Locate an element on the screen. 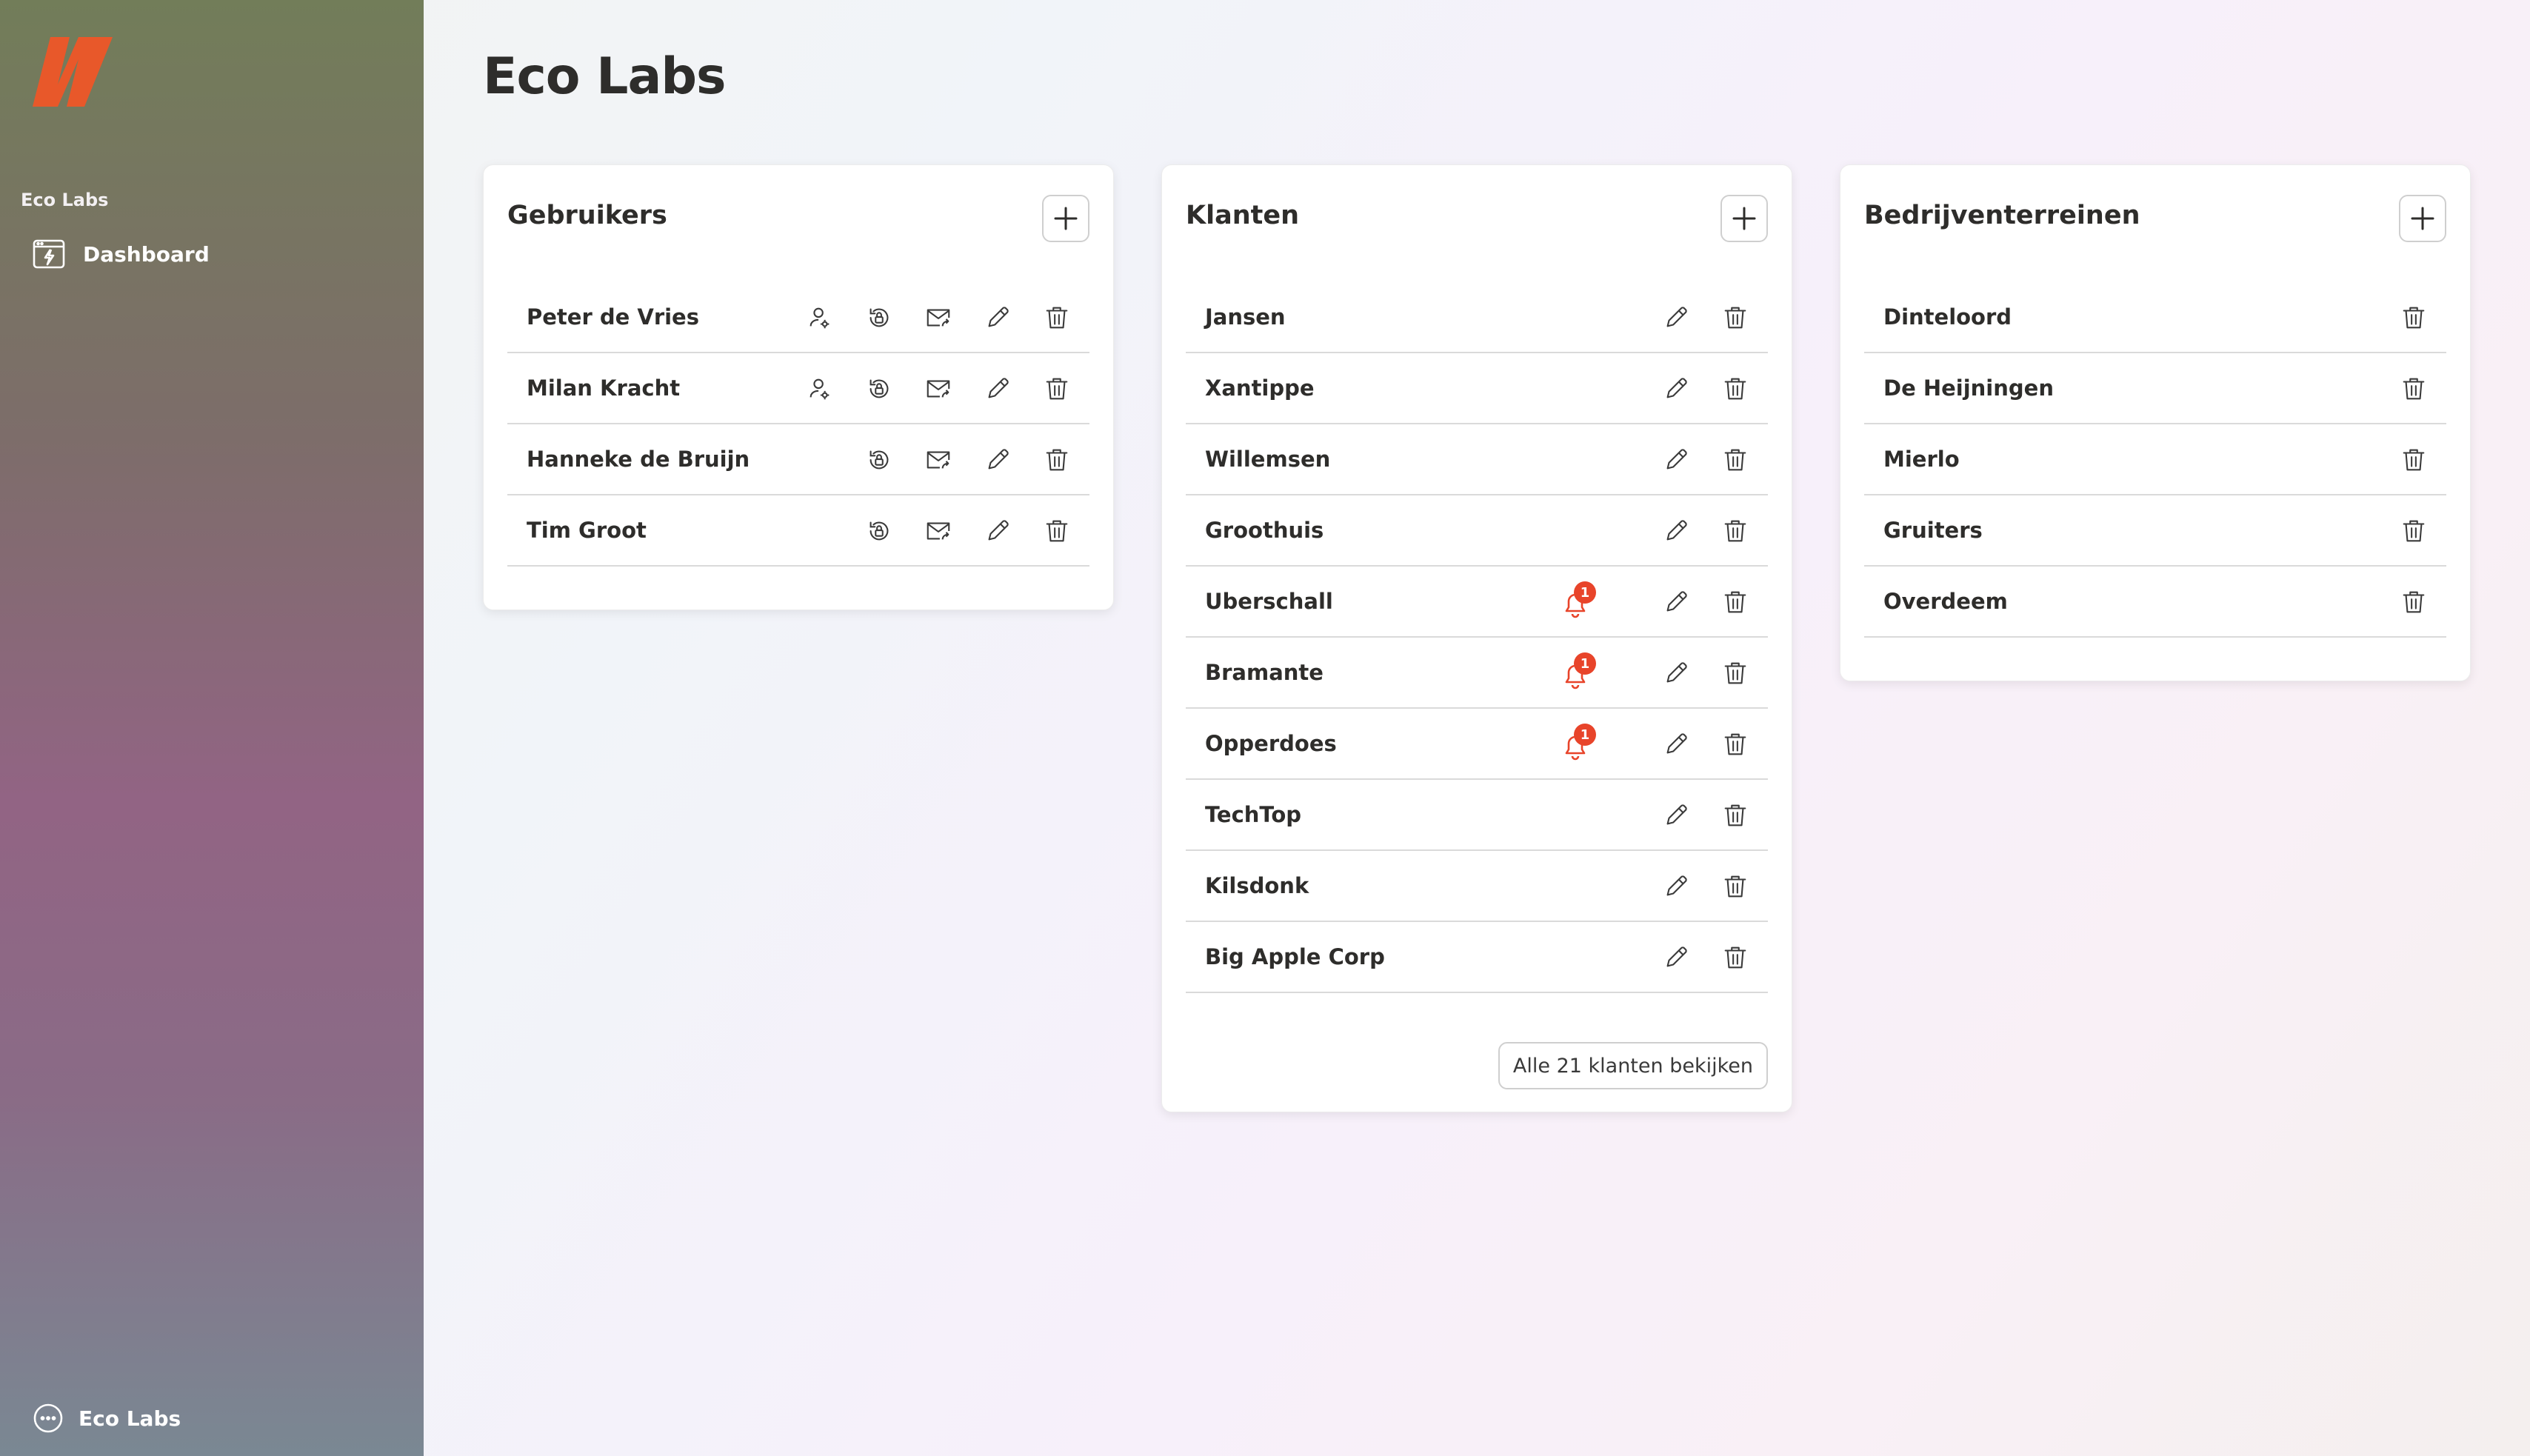 Image resolution: width=2530 pixels, height=1456 pixels. client-row: Xantippe is located at coordinates (1477, 388).